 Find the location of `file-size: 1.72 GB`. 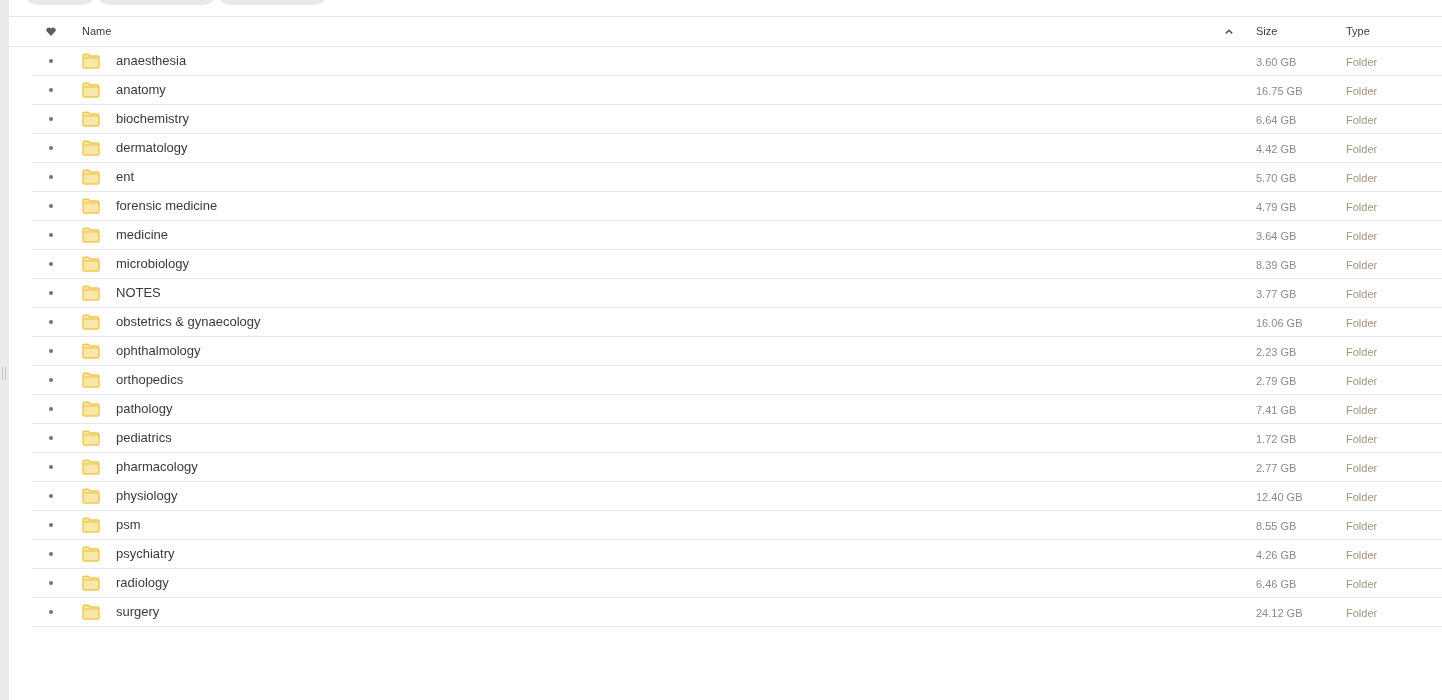

file-size: 1.72 GB is located at coordinates (1276, 439).